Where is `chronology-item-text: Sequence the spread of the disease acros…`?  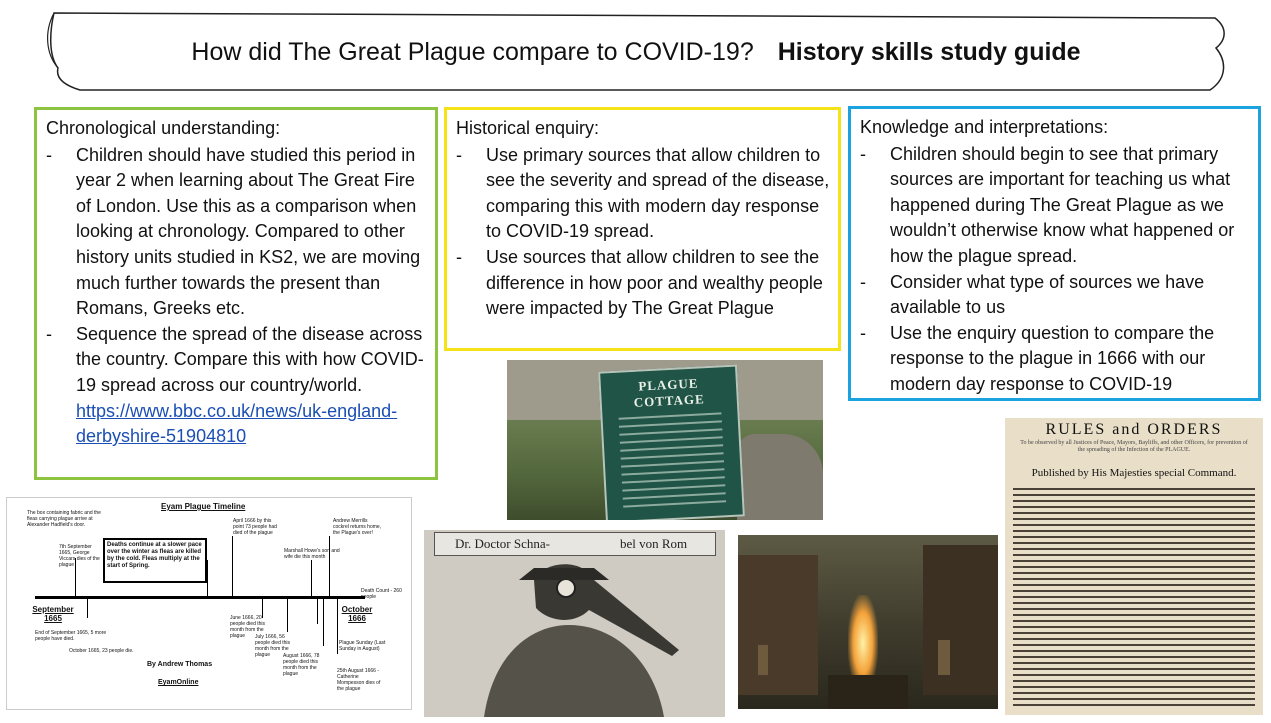 chronology-item-text: Sequence the spread of the disease acros… is located at coordinates (250, 359).